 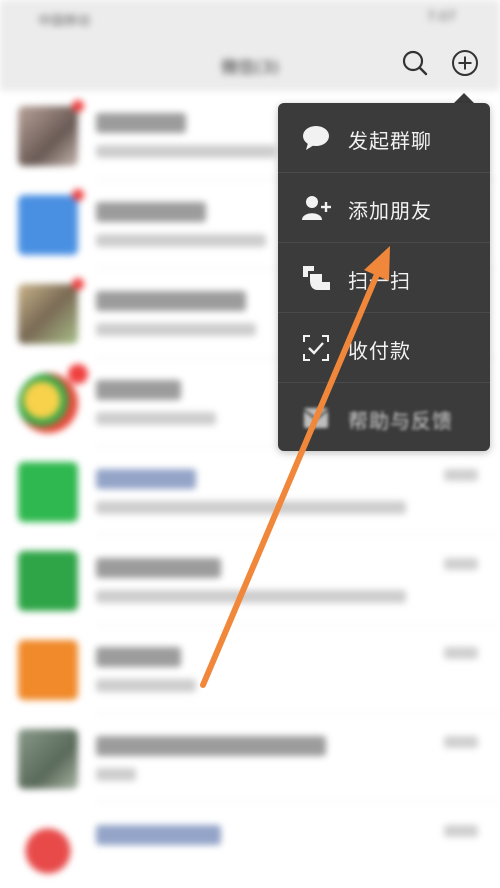 What do you see at coordinates (316, 348) in the screenshot?
I see `pay-receive-icon` at bounding box center [316, 348].